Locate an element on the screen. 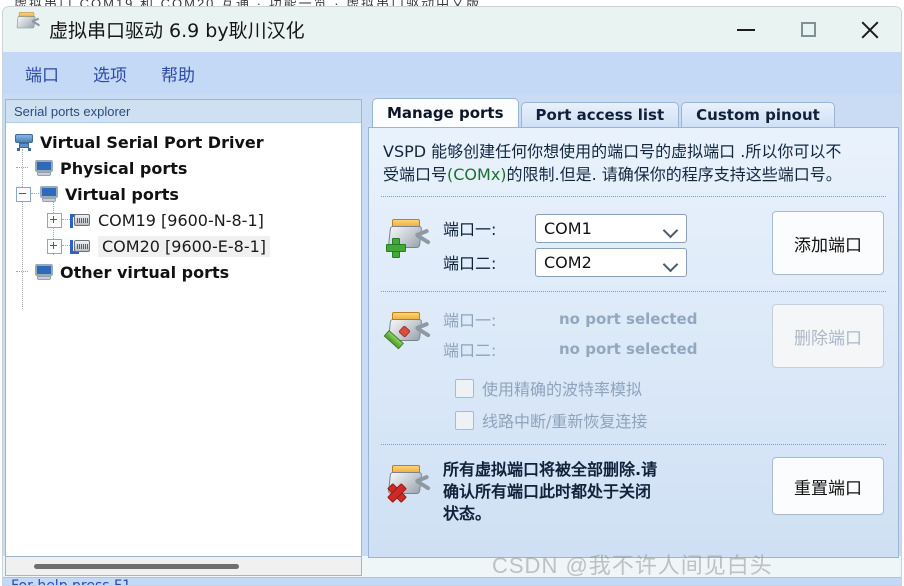 Image resolution: width=904 pixels, height=586 pixels. tree-horizontal-scrollbar is located at coordinates (183, 566).